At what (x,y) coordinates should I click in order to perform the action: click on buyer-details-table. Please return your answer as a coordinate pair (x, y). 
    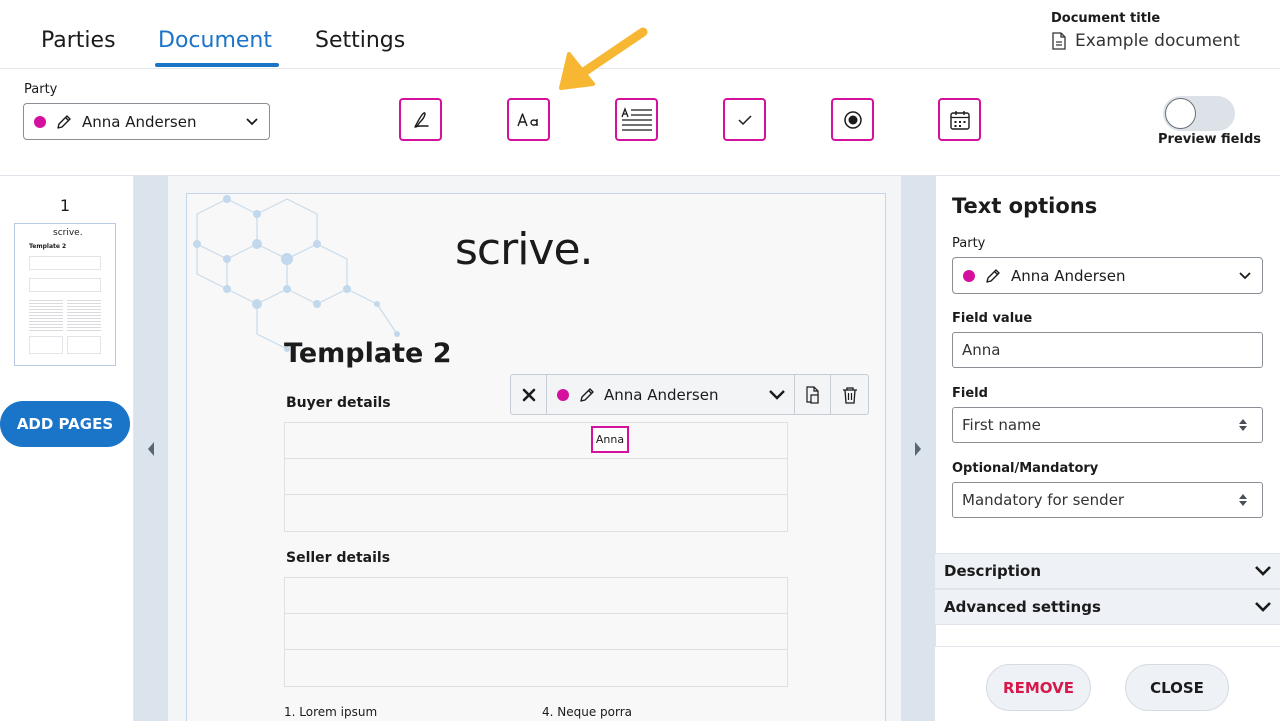
    Looking at the image, I should click on (536, 477).